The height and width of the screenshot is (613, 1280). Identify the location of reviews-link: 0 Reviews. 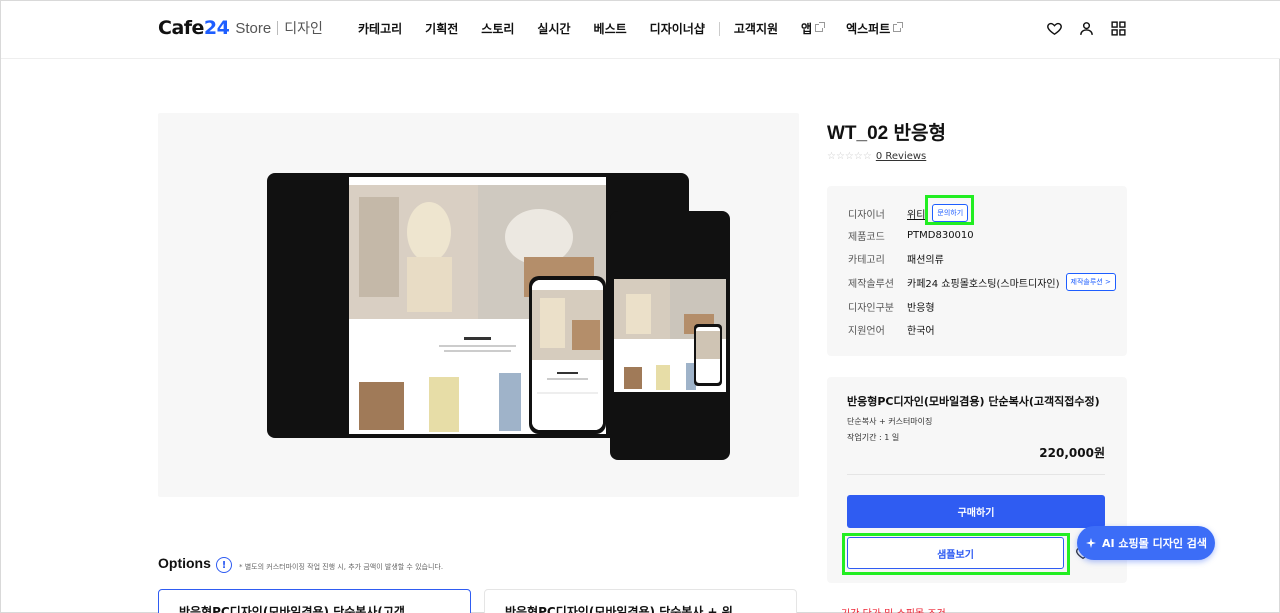
(901, 156).